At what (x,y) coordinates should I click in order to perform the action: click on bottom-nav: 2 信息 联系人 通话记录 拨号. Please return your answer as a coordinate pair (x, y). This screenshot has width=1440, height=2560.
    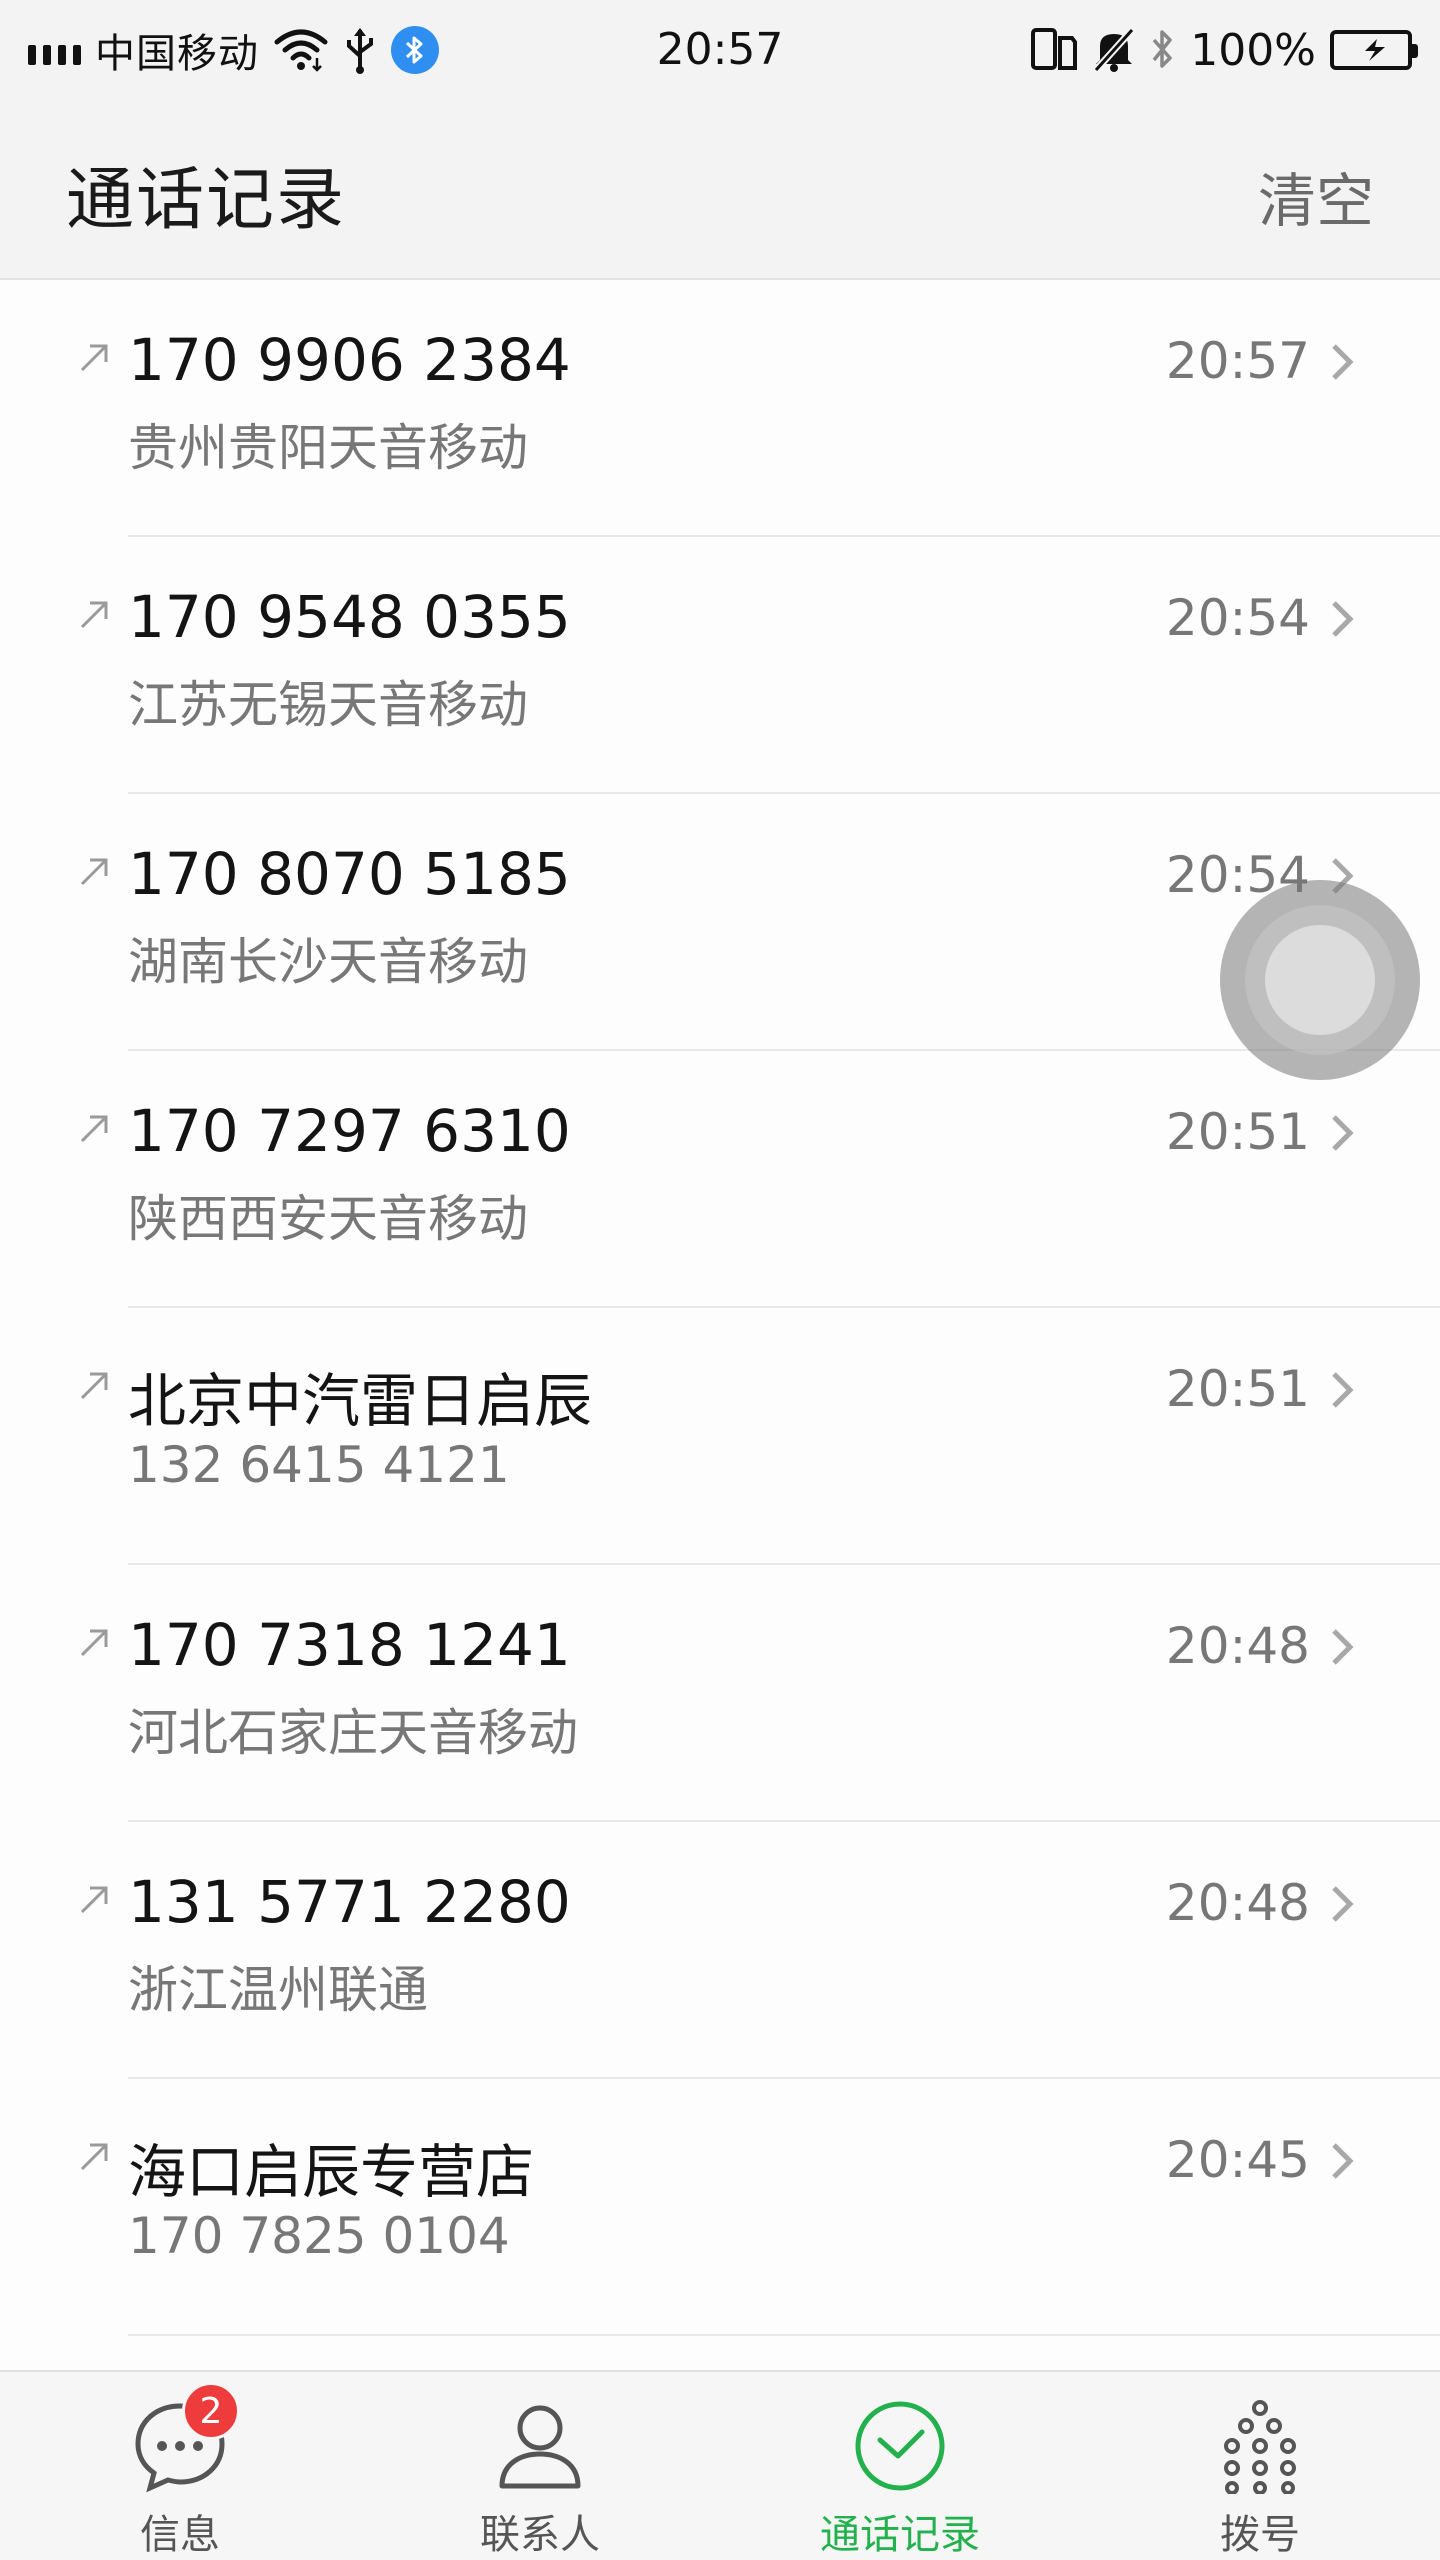
    Looking at the image, I should click on (720, 2465).